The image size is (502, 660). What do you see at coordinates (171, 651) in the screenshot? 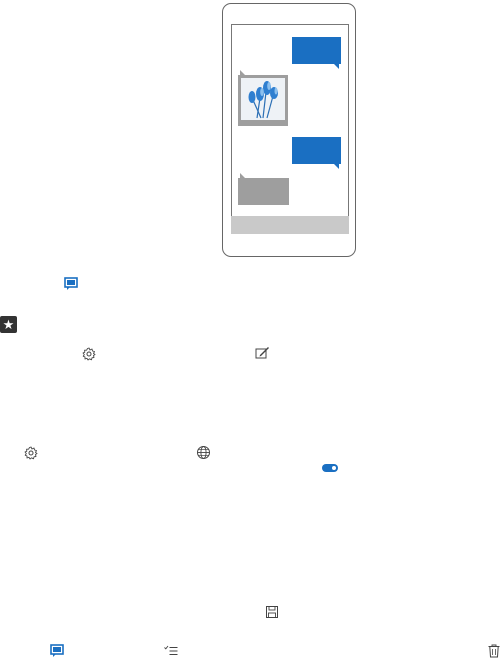
I see `select-icon` at bounding box center [171, 651].